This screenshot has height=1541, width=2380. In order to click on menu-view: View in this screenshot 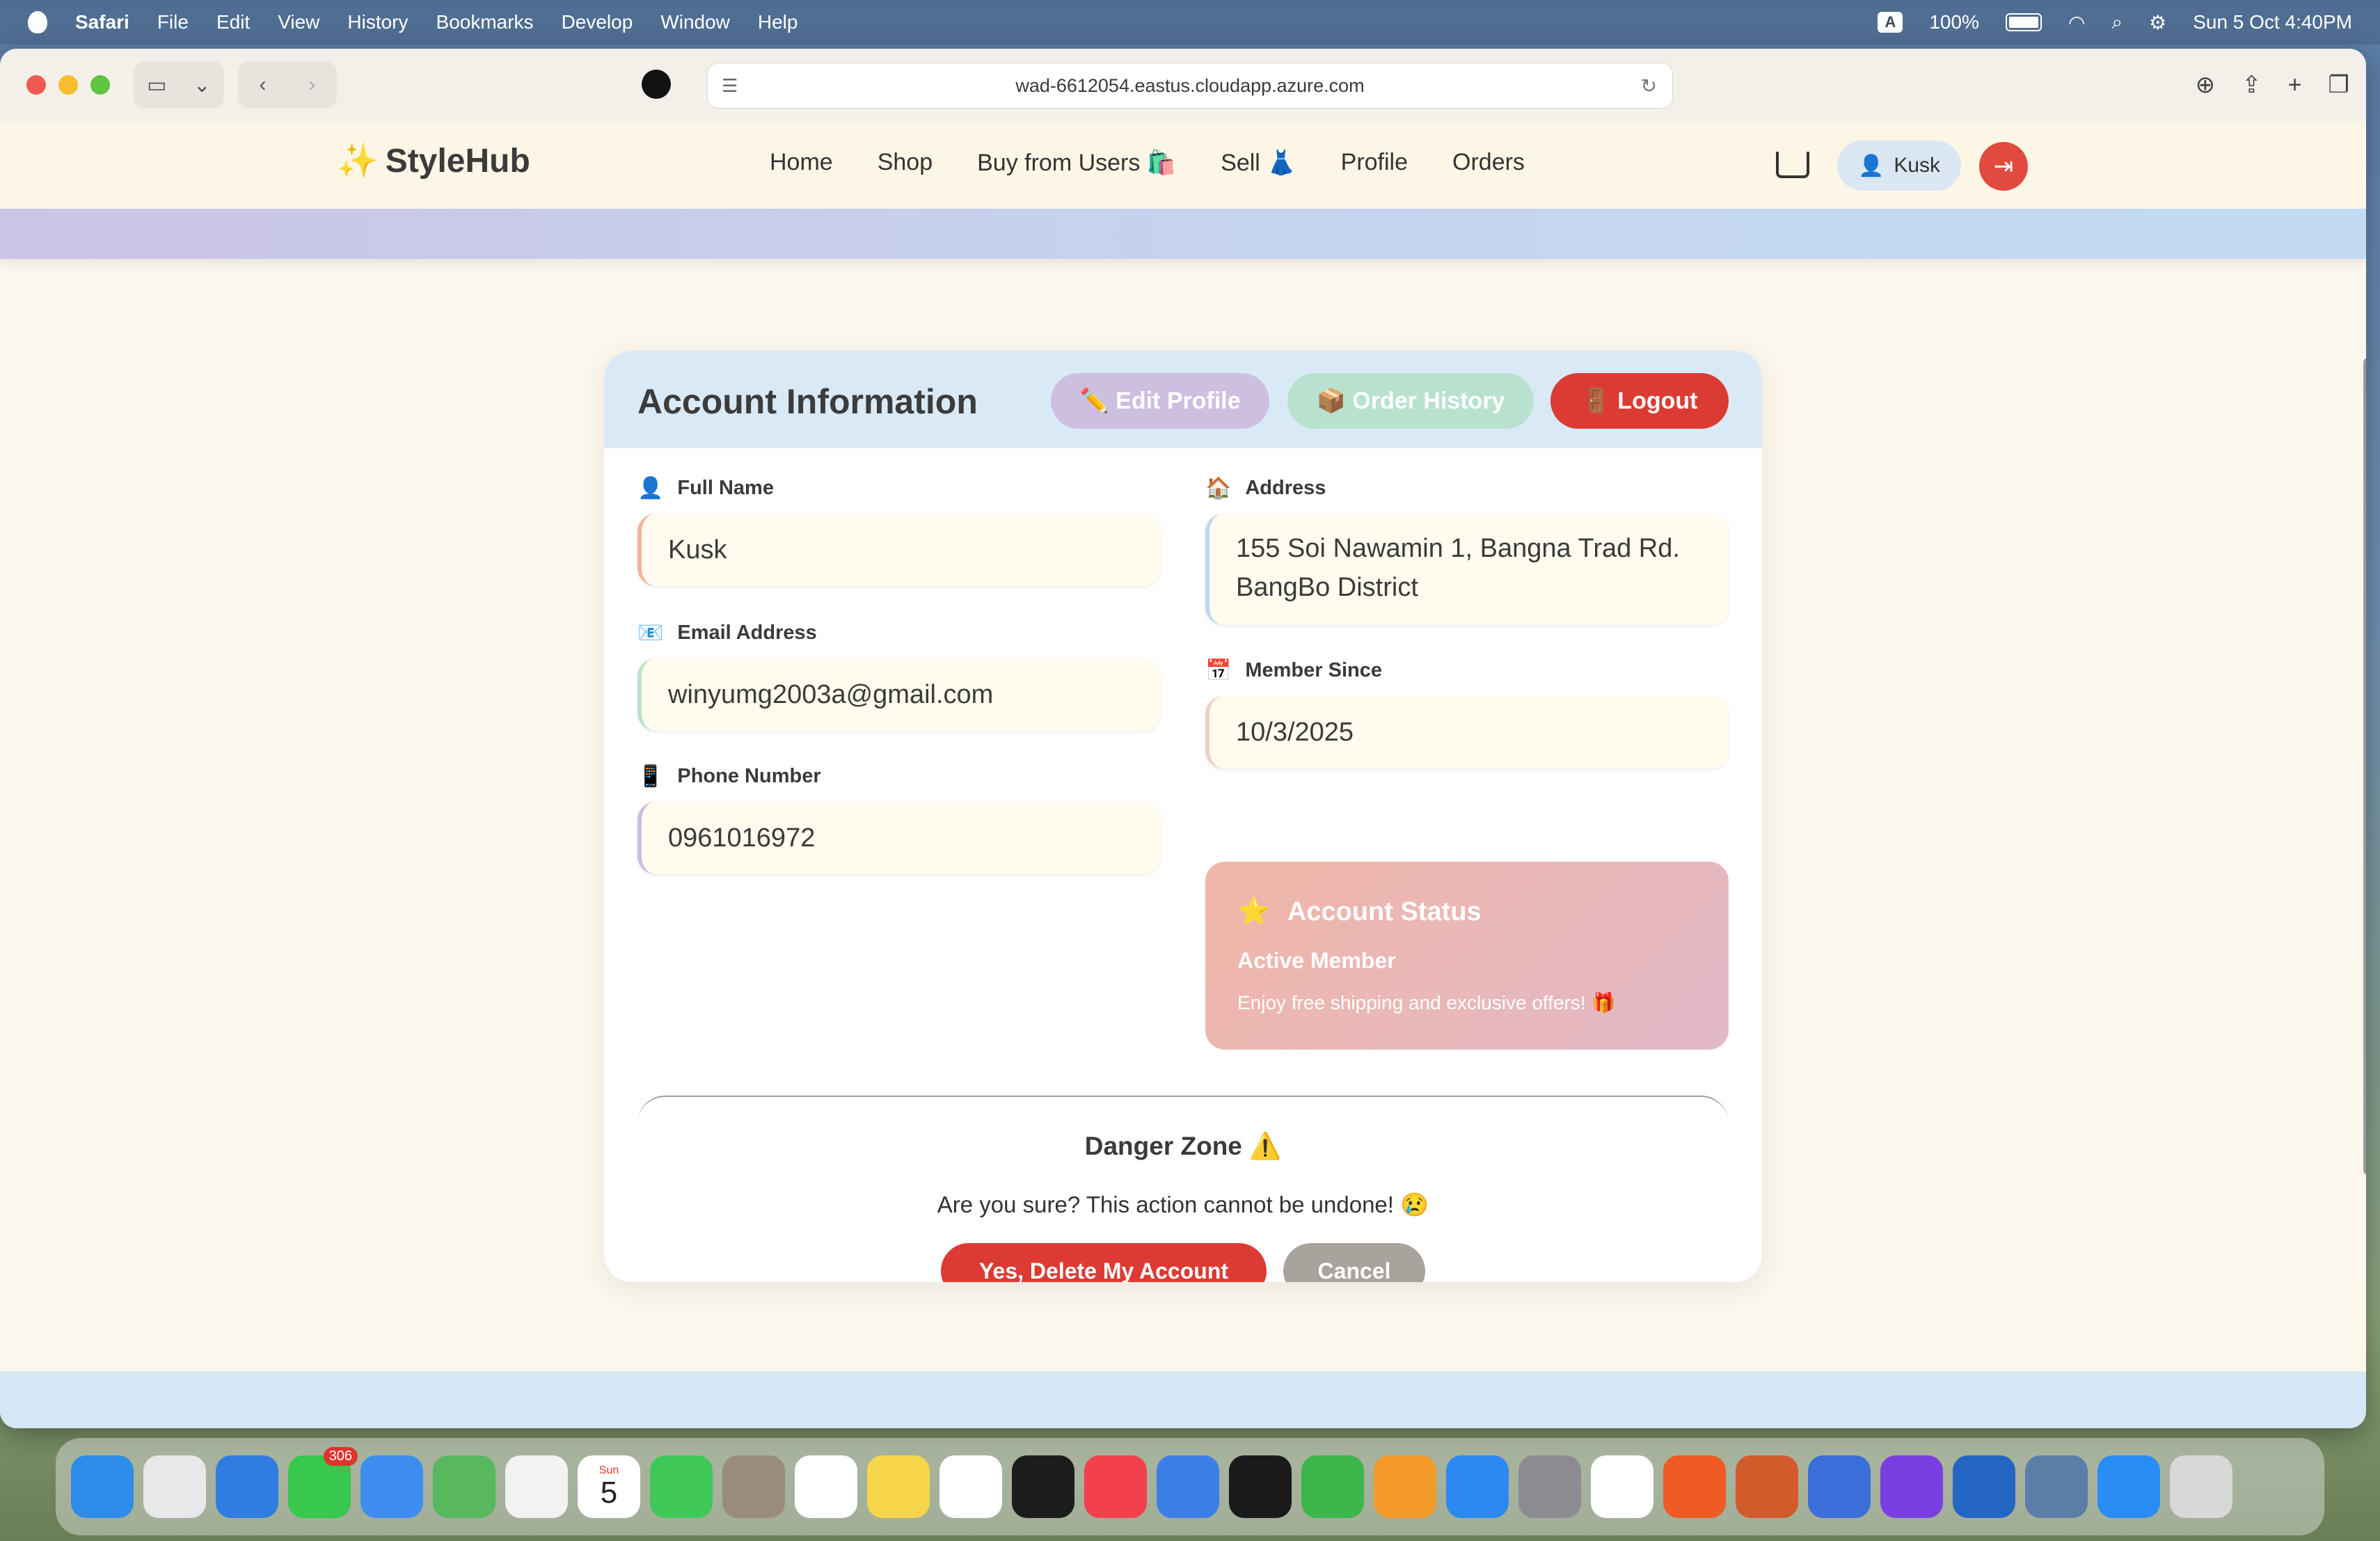, I will do `click(298, 22)`.